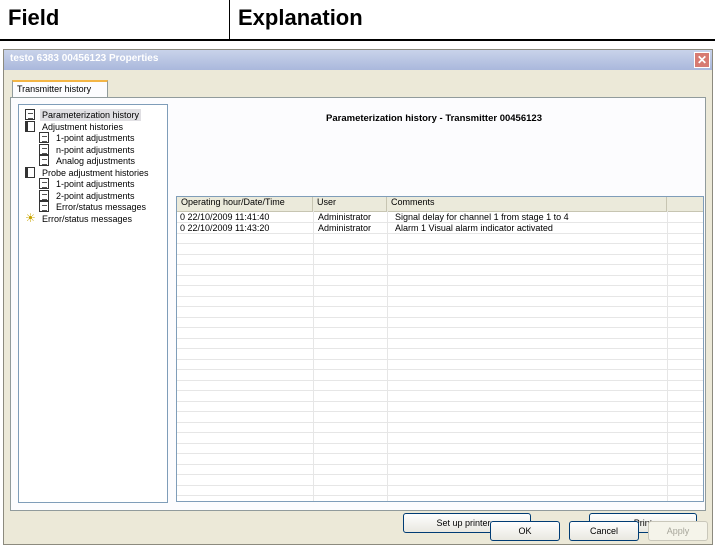 The height and width of the screenshot is (546, 715). I want to click on table-cell: 0 22/10/2009 11:41:40, so click(225, 217).